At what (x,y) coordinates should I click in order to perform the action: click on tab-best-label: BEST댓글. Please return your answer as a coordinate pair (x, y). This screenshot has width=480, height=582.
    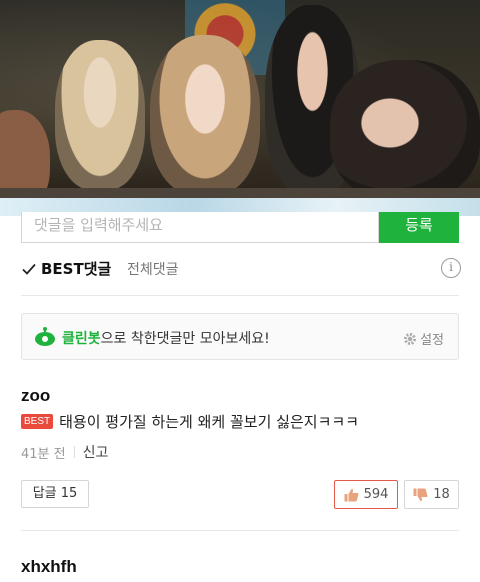
    Looking at the image, I should click on (76, 269).